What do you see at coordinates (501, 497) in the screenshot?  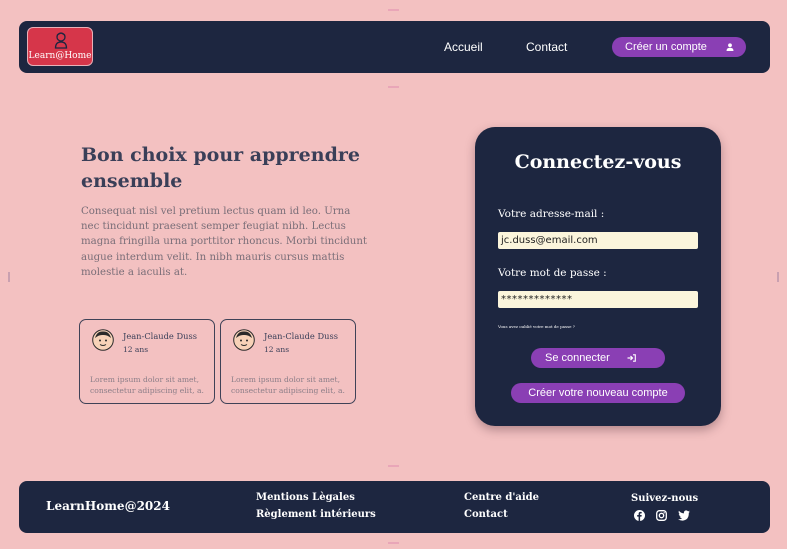 I see `footer-link-help: Centre d'aide` at bounding box center [501, 497].